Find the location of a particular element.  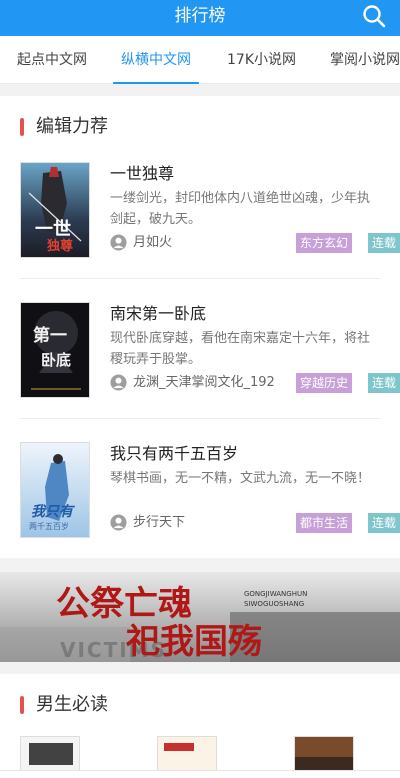

author-name: 龙渊_天津掌阅文化_192 is located at coordinates (204, 382).